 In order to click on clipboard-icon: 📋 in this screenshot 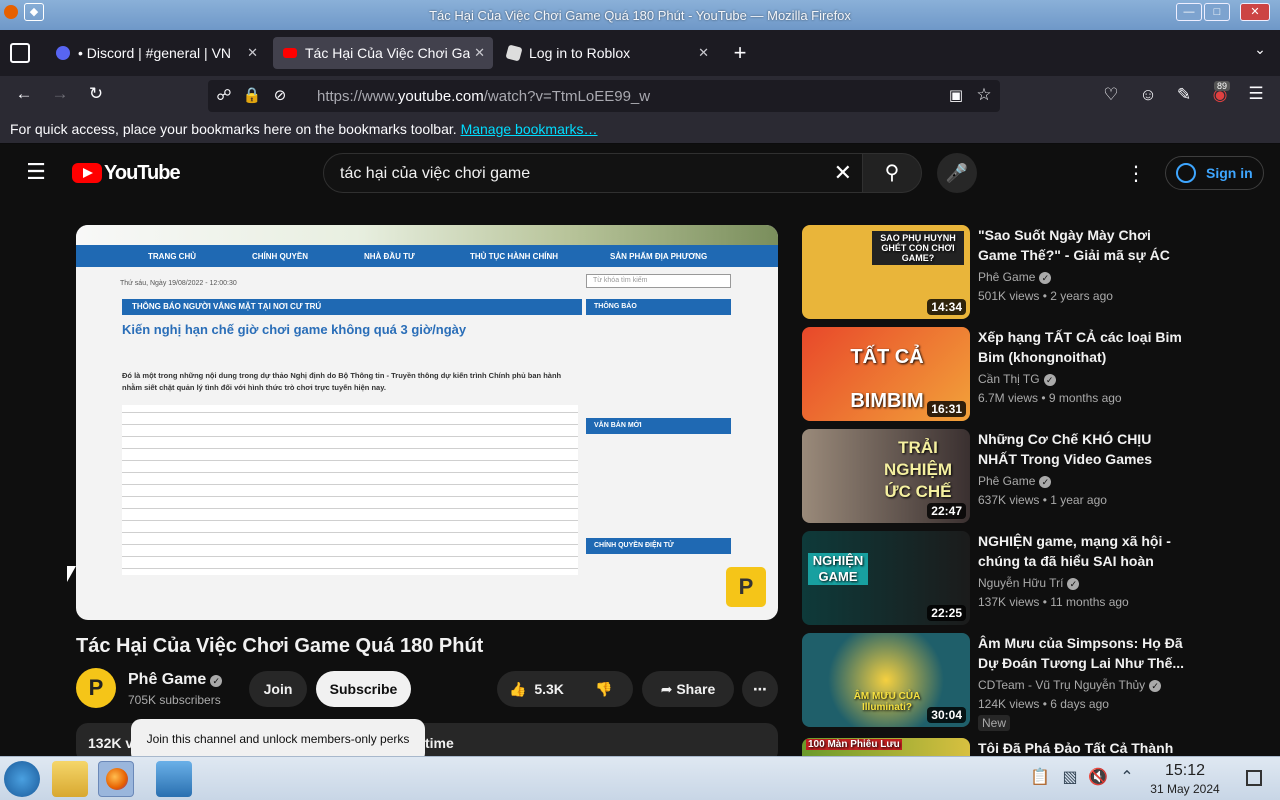, I will do `click(1040, 777)`.